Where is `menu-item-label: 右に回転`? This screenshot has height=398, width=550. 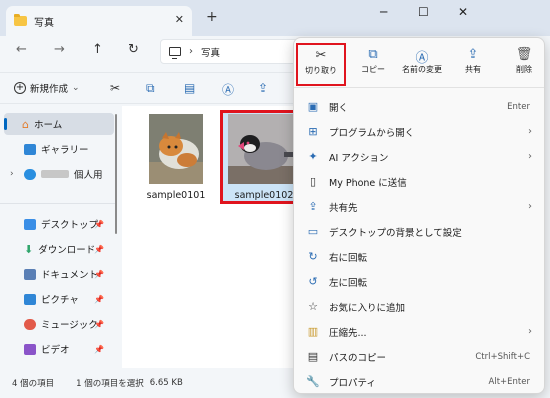
menu-item-label: 右に回転 is located at coordinates (348, 258).